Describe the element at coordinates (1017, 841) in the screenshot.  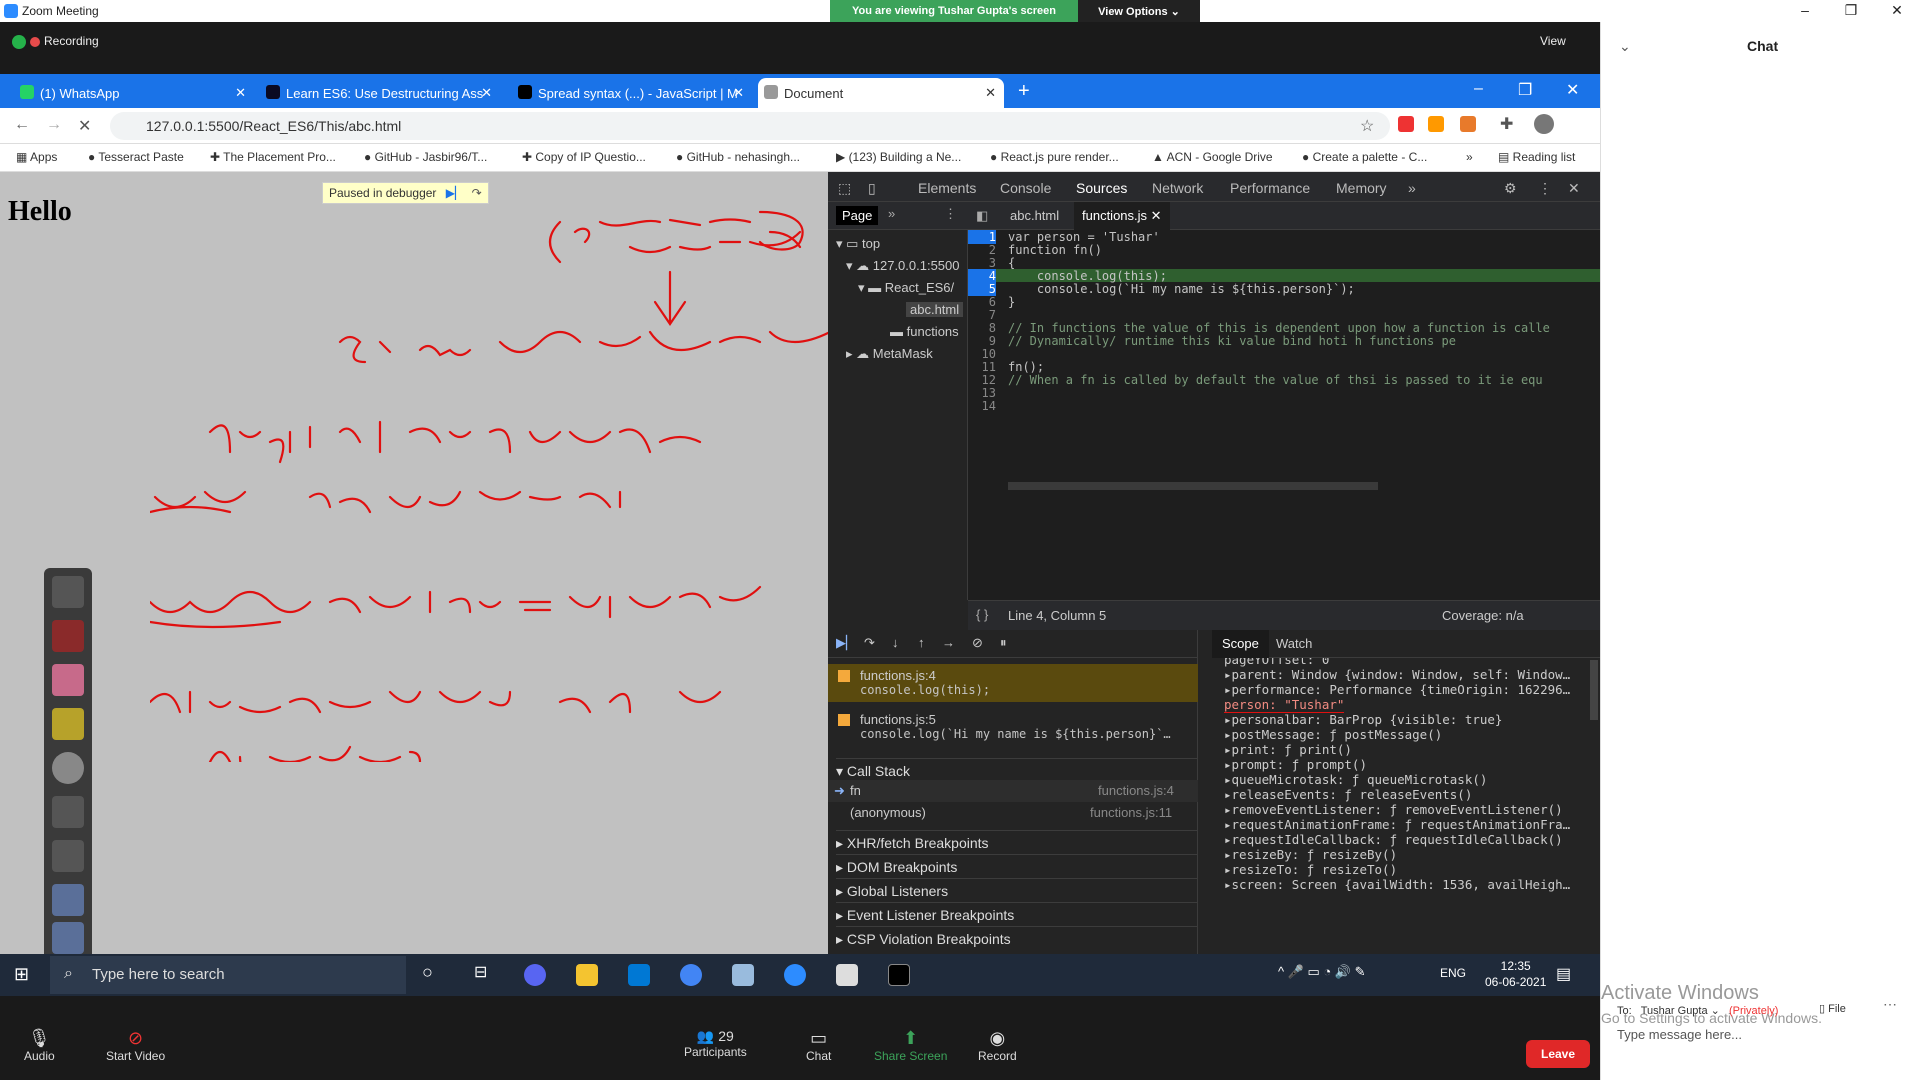
I see `section-xhr-breakpoints: ▸ XHR/fetch Breakpoints` at that location.